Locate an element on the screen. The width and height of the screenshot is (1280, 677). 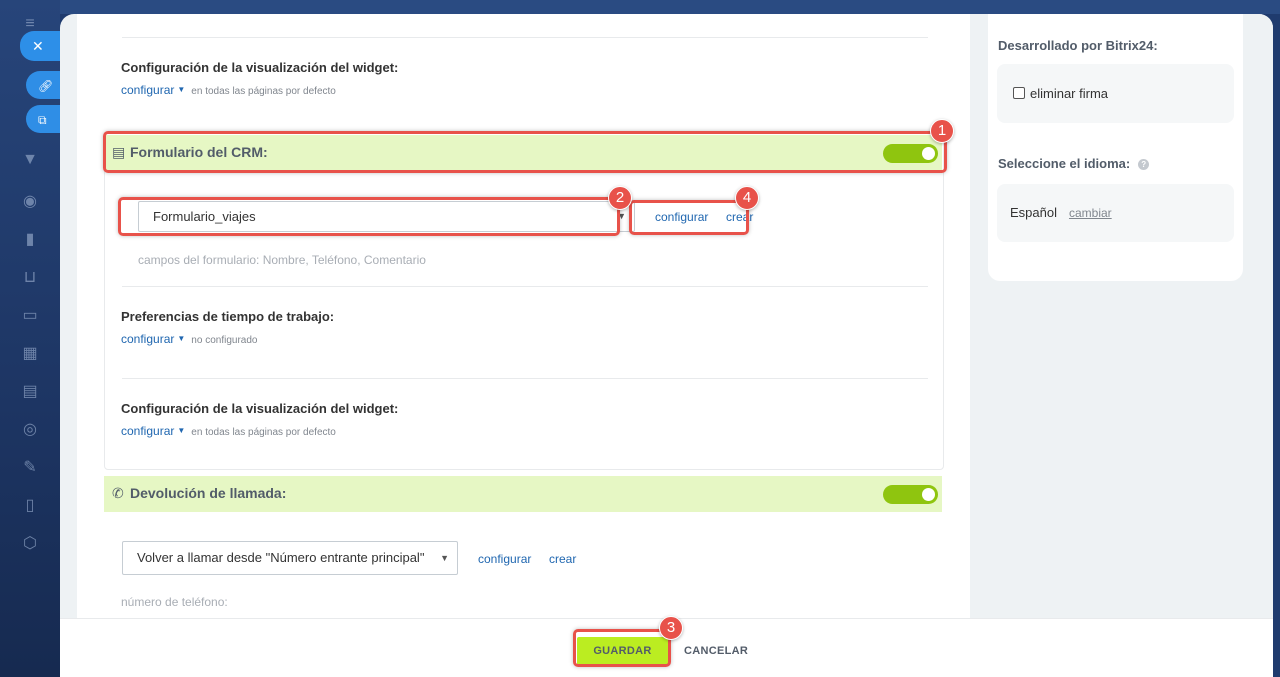
app-sidebar-background: ≡ ▼ ◉ ▮ ⊔ ▭ ▦ ▤ ◎ ✎ ▯ ⬡ is located at coordinates (30, 338).